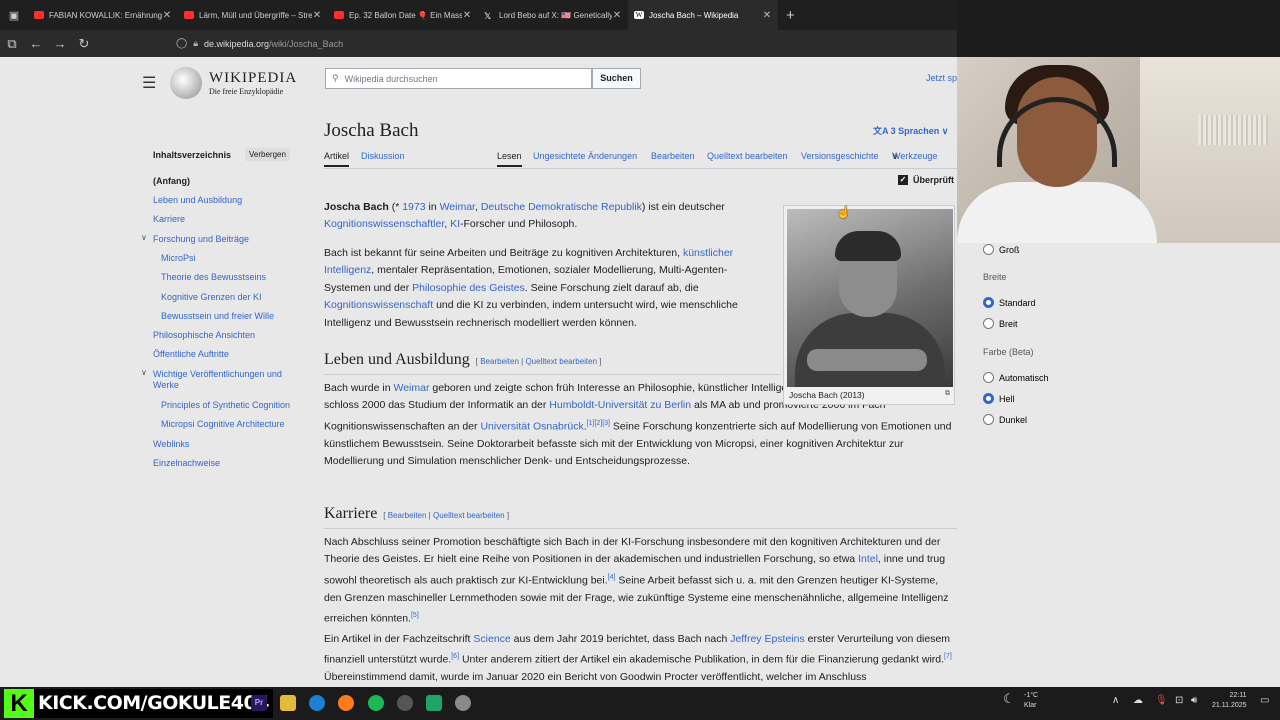  Describe the element at coordinates (999, 398) in the screenshot. I see `radio-hell: Hell` at that location.